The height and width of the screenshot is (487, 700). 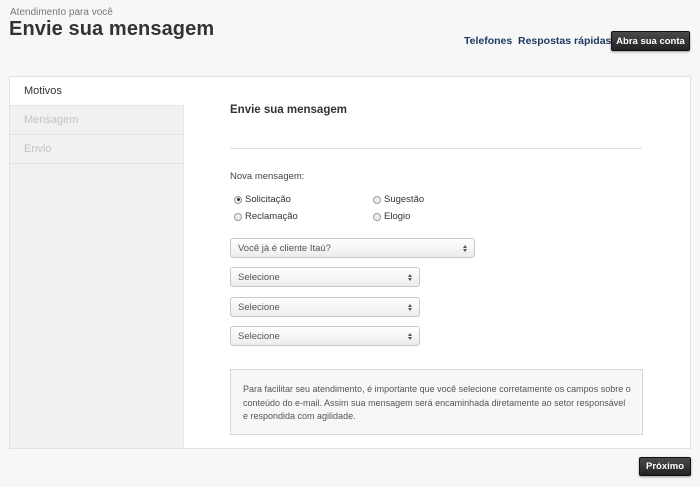 I want to click on next-button: Próximo, so click(x=665, y=466).